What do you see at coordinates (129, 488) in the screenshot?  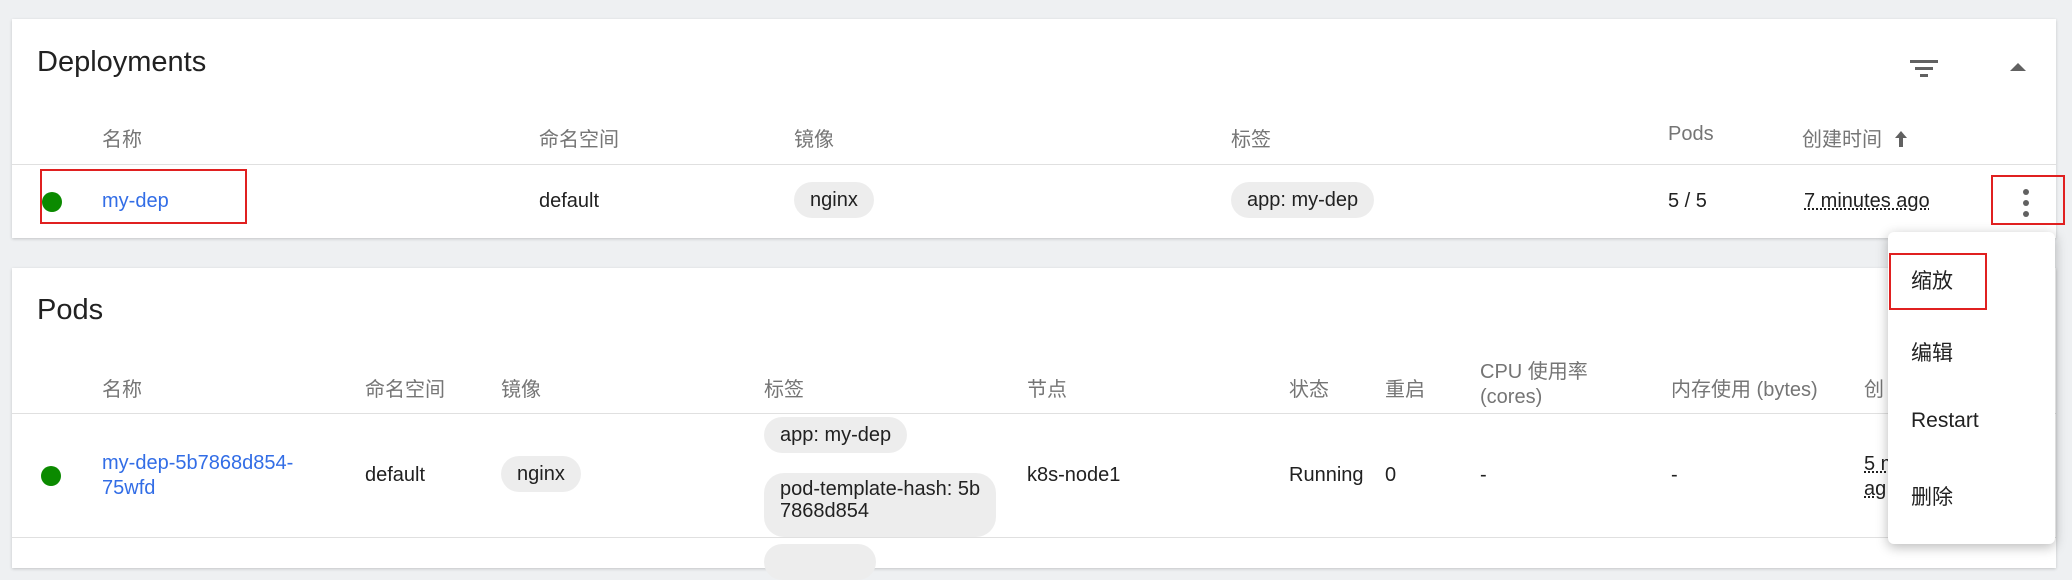 I see `pod-name-line2: 75wfd` at bounding box center [129, 488].